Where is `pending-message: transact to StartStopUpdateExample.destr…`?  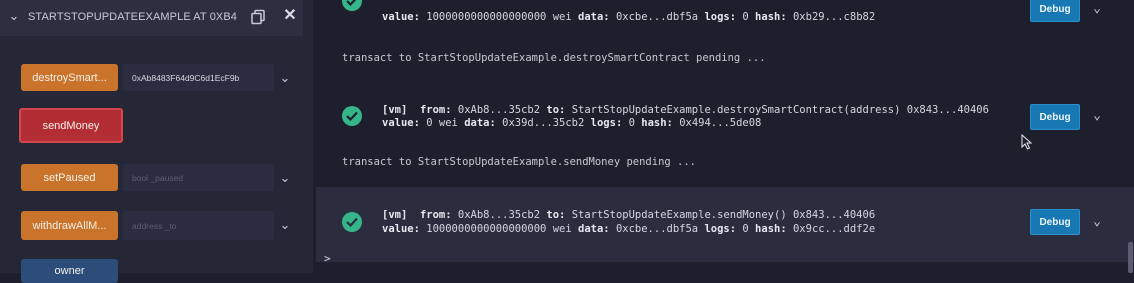 pending-message: transact to StartStopUpdateExample.destr… is located at coordinates (554, 58).